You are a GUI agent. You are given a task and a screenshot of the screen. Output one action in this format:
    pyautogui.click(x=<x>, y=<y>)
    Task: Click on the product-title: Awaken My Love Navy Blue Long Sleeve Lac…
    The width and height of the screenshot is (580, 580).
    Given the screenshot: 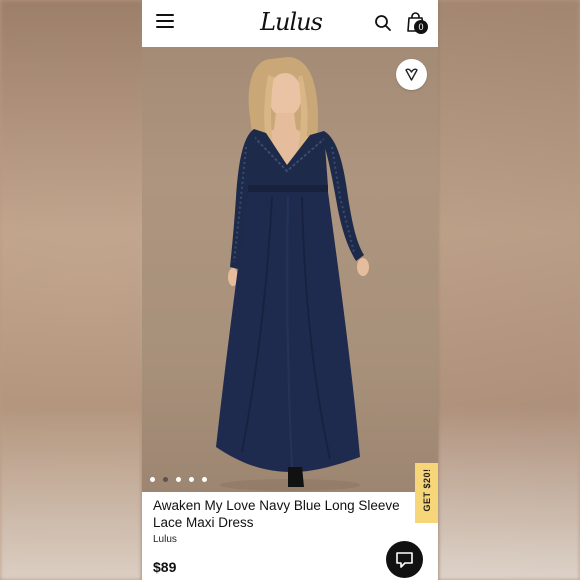 What is the action you would take?
    pyautogui.click(x=276, y=514)
    